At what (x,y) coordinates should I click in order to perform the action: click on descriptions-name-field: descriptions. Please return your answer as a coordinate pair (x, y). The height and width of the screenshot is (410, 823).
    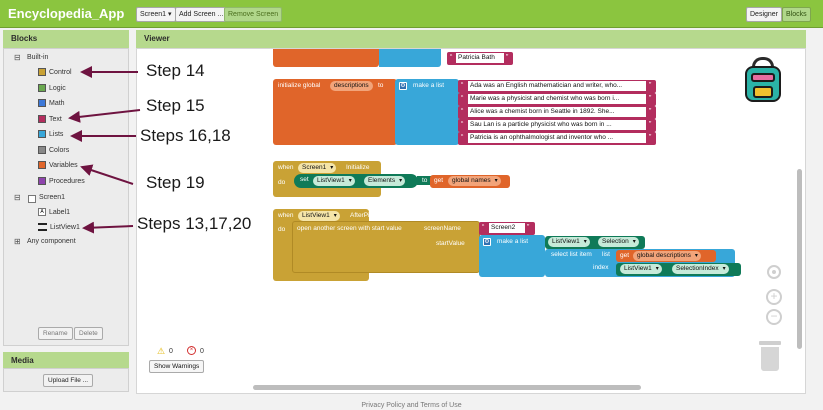
    Looking at the image, I should click on (351, 86).